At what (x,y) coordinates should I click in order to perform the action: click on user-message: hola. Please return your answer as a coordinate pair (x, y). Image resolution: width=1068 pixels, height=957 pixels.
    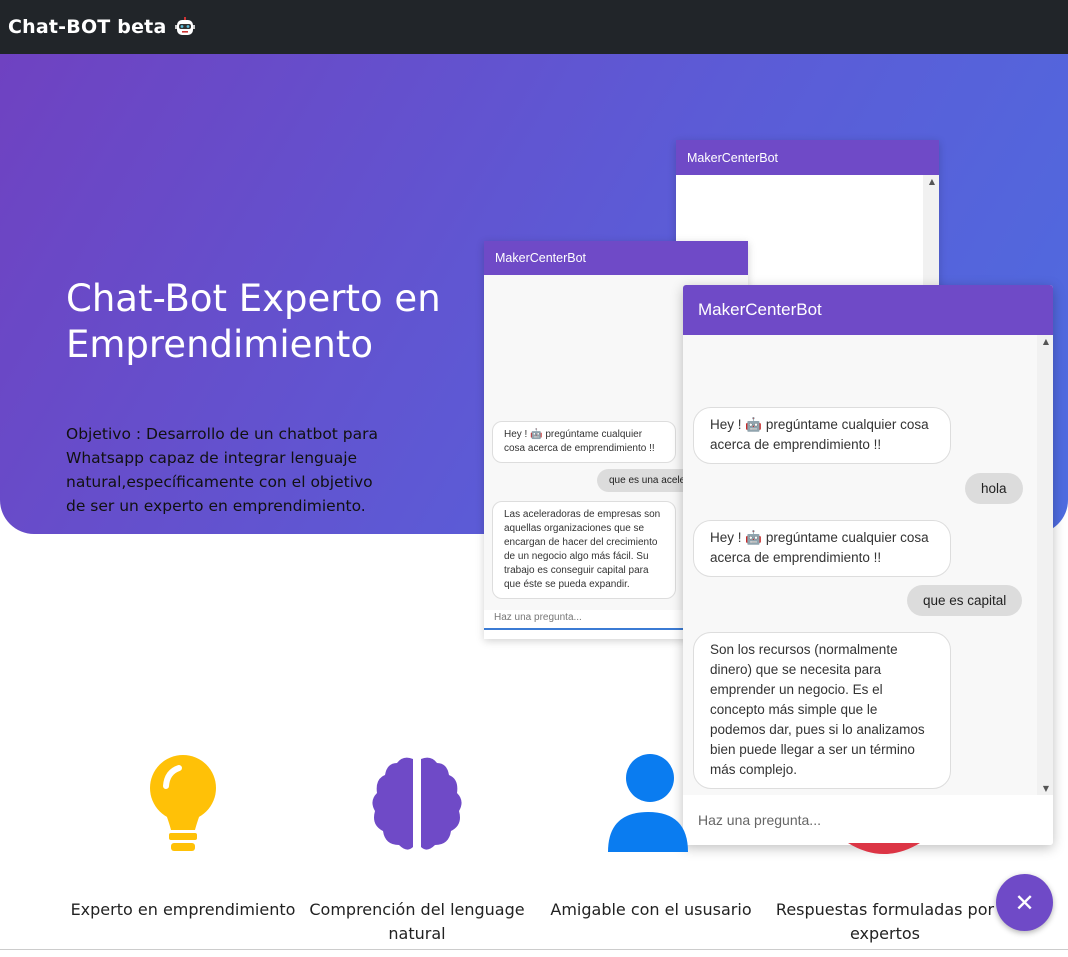
    Looking at the image, I should click on (994, 488).